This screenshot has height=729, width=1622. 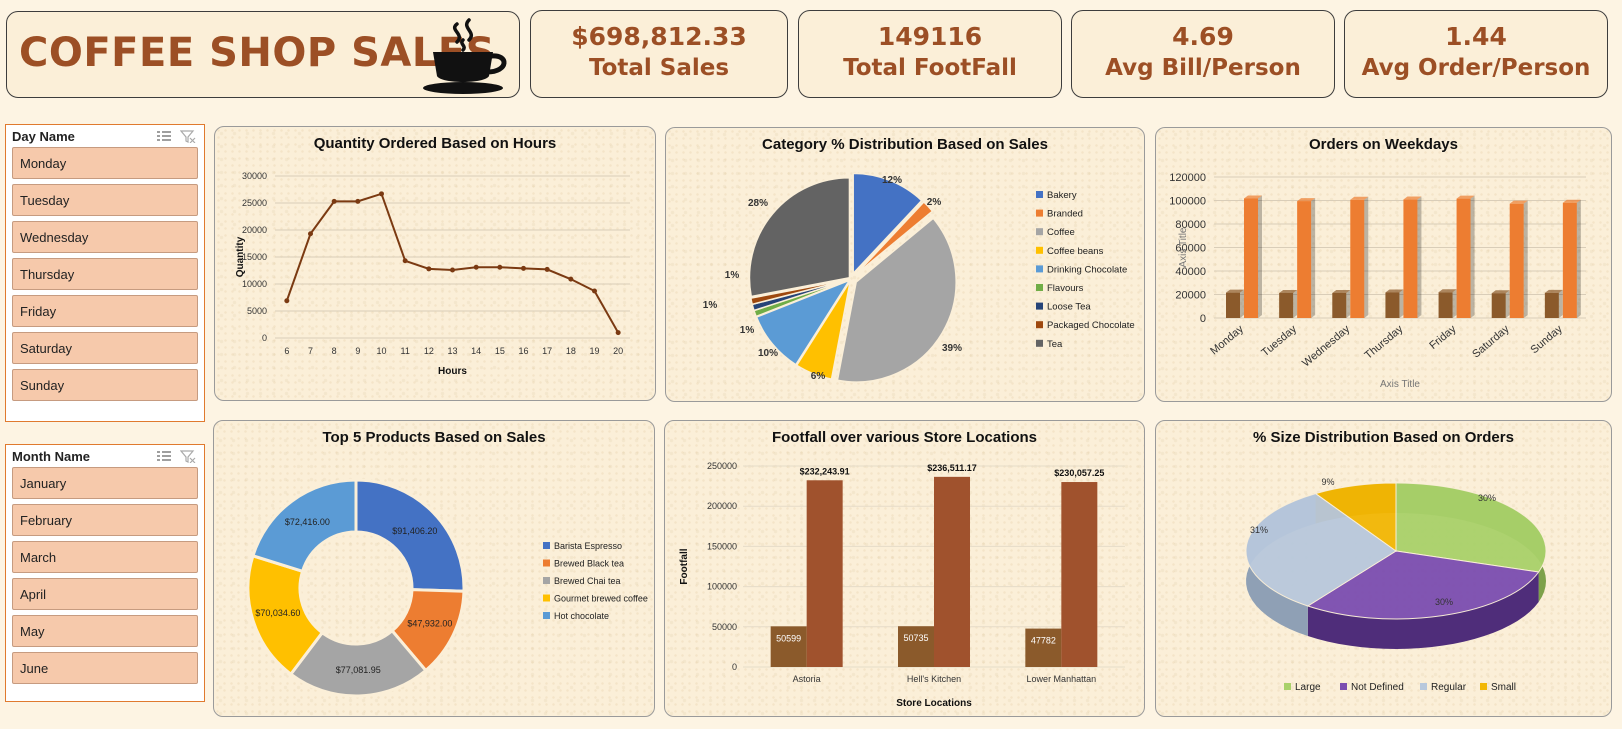 What do you see at coordinates (1227, 340) in the screenshot?
I see `x-tick-label: Monday` at bounding box center [1227, 340].